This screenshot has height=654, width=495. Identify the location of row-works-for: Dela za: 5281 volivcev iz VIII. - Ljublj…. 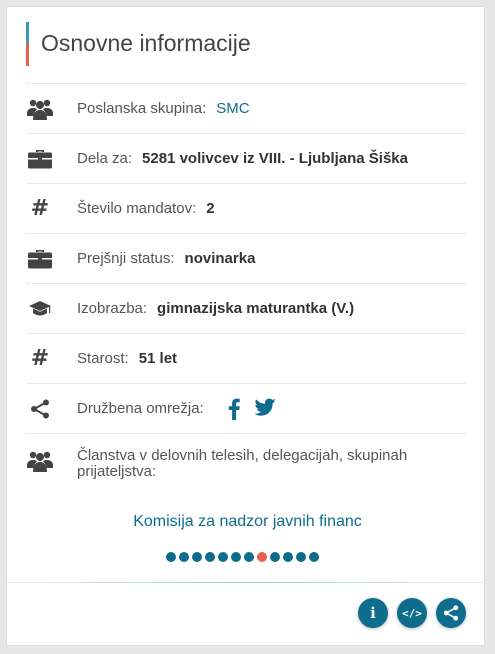
(246, 158).